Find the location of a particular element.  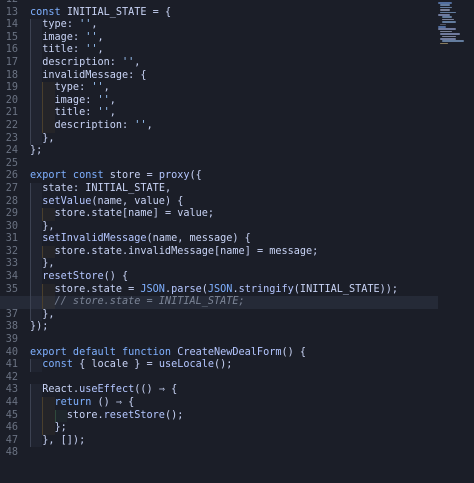

comment-token: // store.state = INITIAL_STATE; is located at coordinates (137, 302).